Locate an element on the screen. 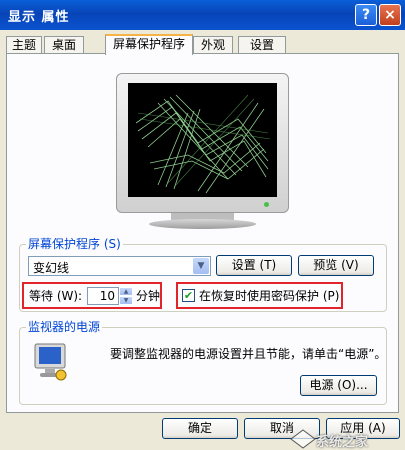 The width and height of the screenshot is (405, 450). wait-spinner: ▲ ▼ is located at coordinates (126, 296).